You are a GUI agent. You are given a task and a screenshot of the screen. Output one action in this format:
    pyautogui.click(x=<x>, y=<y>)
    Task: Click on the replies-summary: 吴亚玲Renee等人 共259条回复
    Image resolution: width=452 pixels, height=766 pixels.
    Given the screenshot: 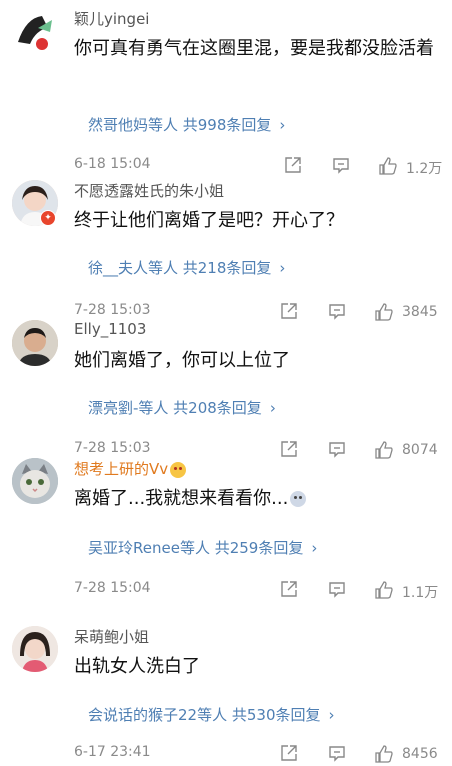 What is the action you would take?
    pyautogui.click(x=196, y=548)
    